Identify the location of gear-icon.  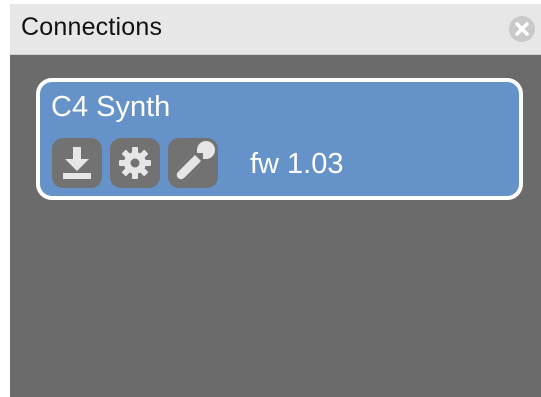
(135, 163).